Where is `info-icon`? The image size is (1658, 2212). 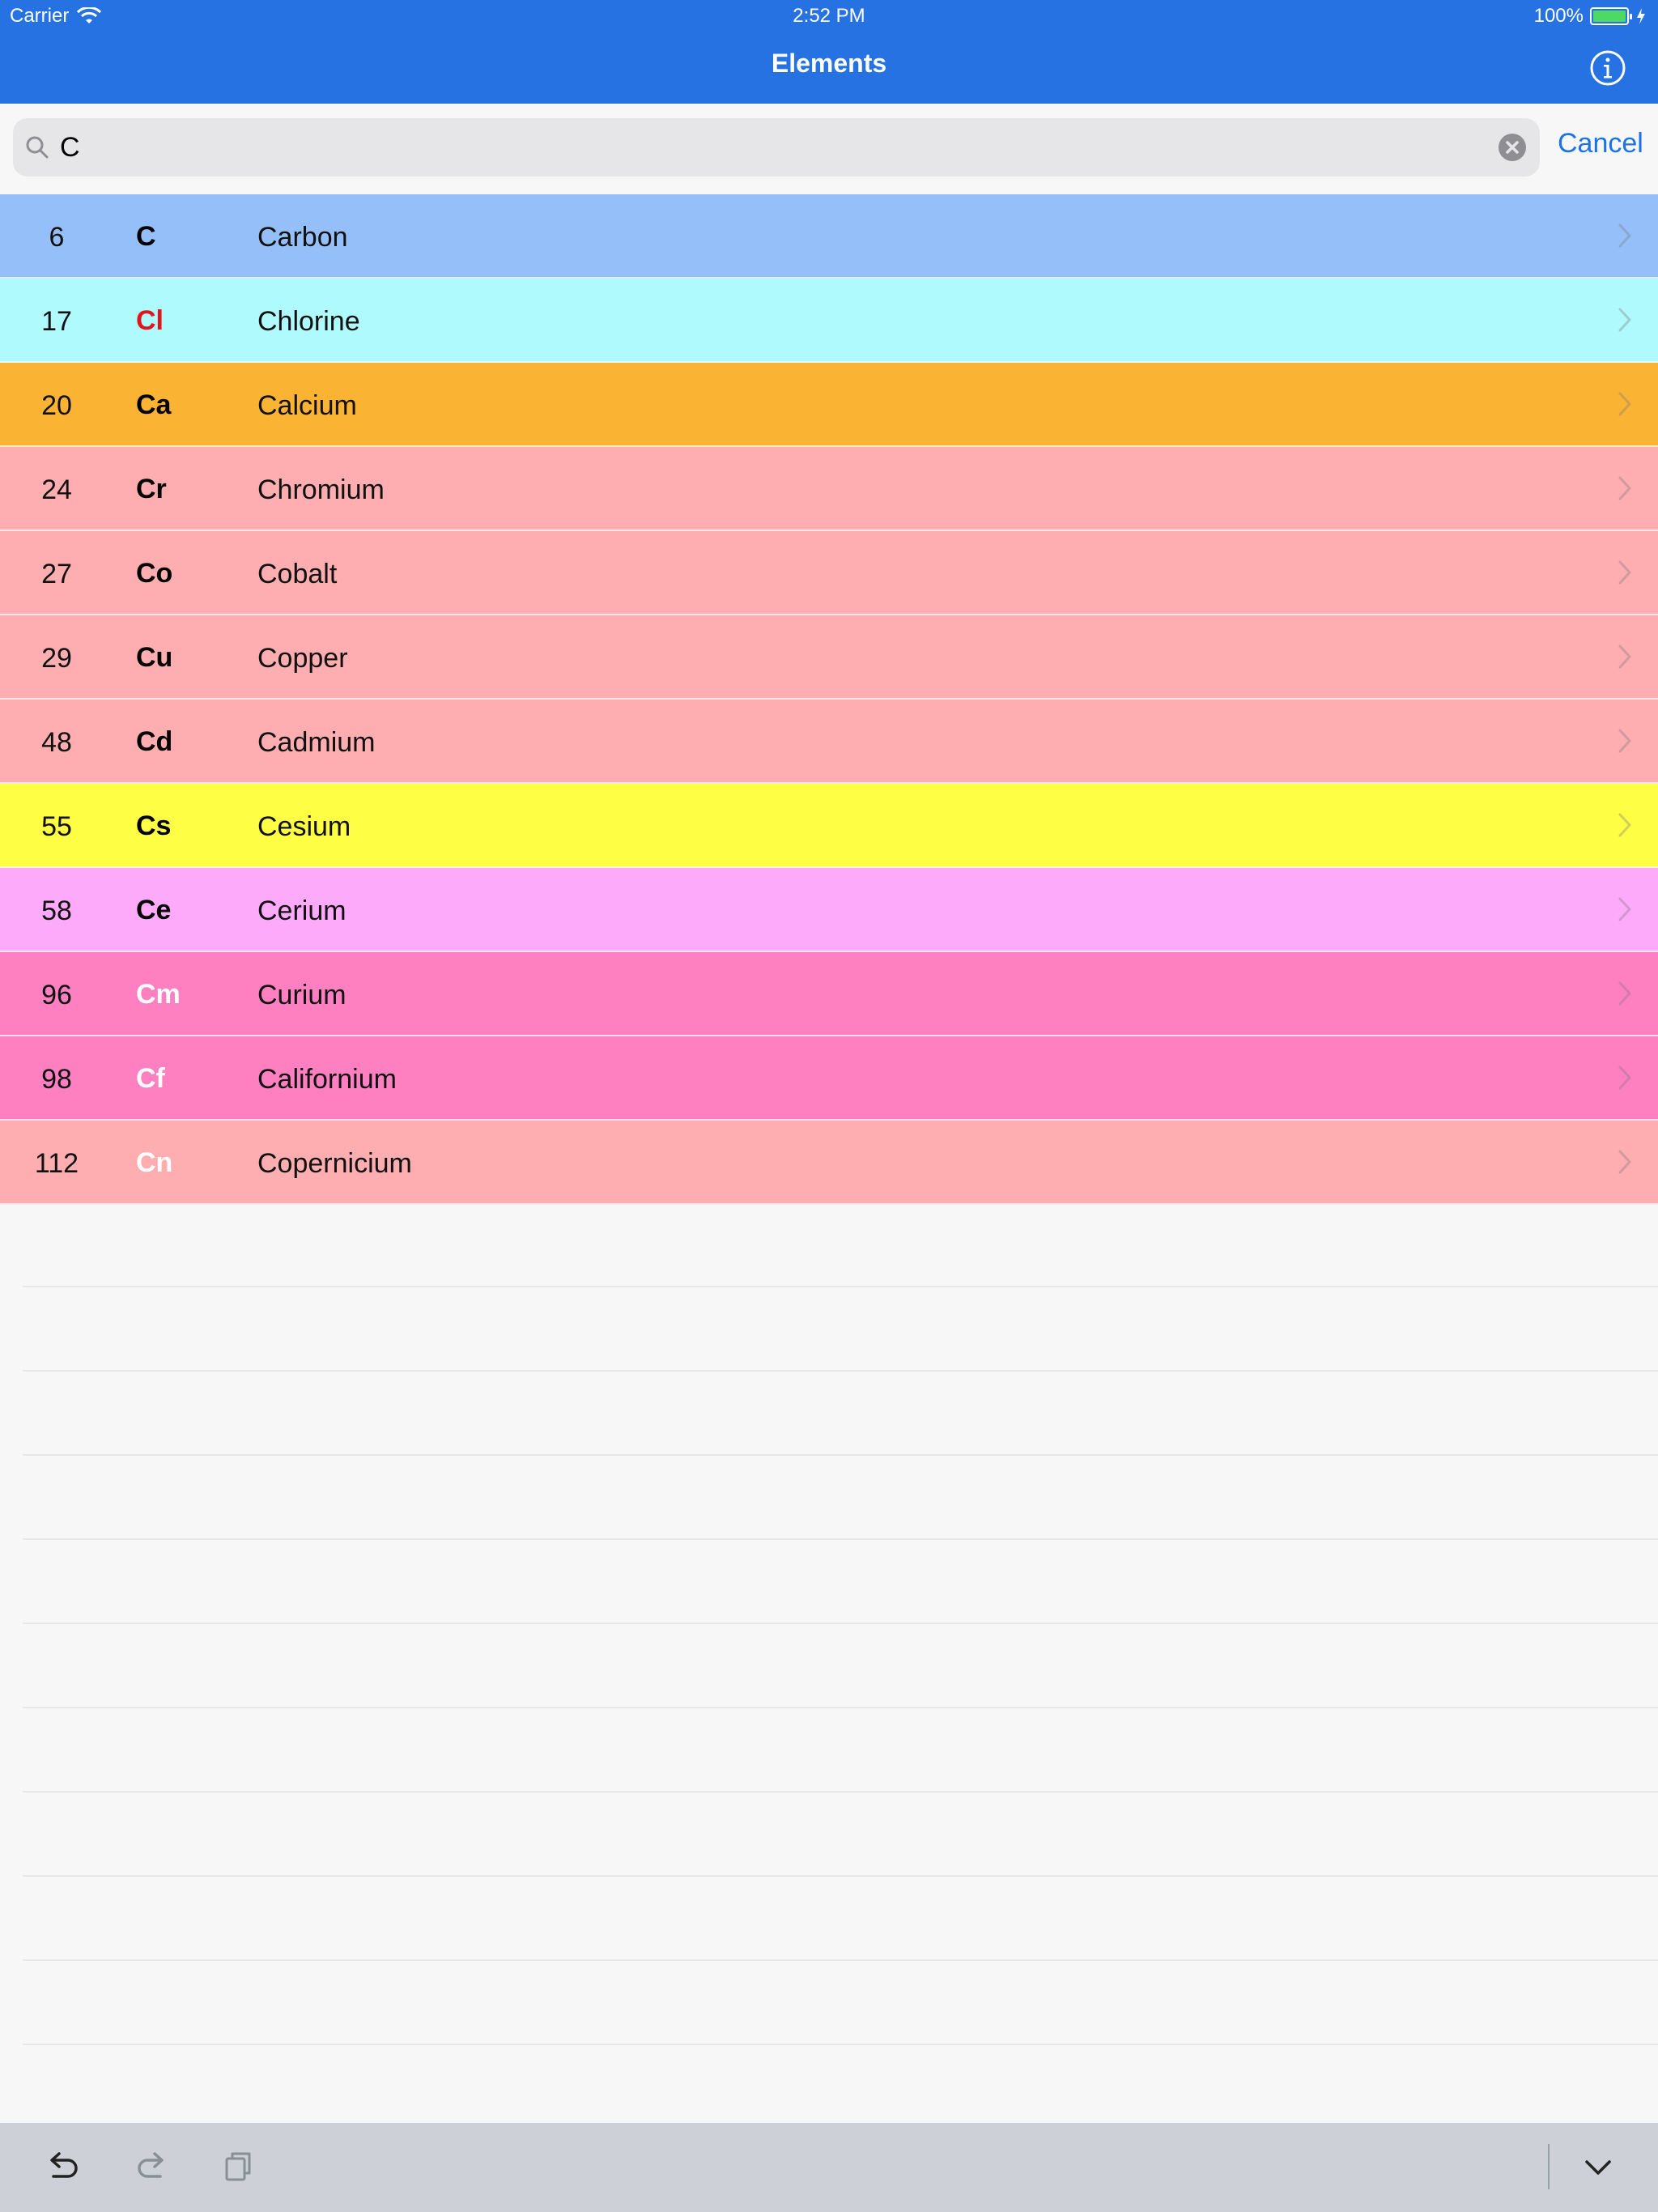 info-icon is located at coordinates (1607, 68).